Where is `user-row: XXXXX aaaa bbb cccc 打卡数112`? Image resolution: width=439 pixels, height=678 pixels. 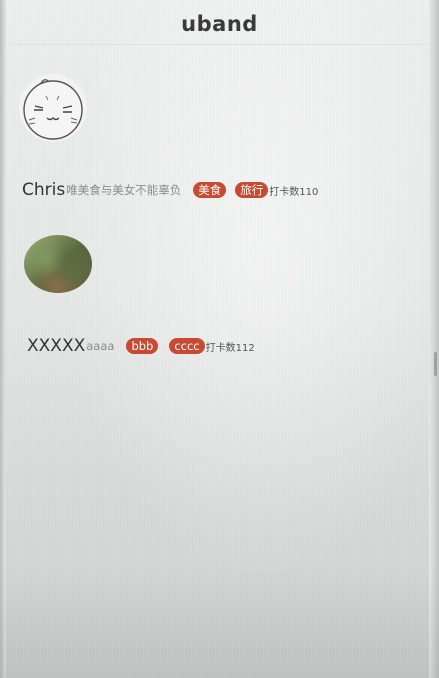 user-row: XXXXX aaaa bbb cccc 打卡数112 is located at coordinates (141, 346).